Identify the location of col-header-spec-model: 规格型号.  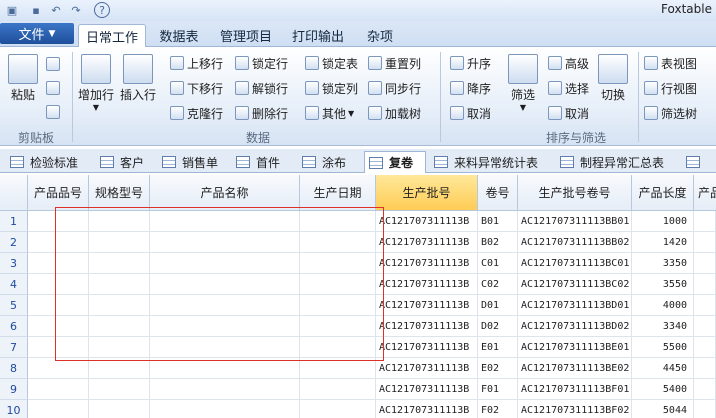
(119, 193).